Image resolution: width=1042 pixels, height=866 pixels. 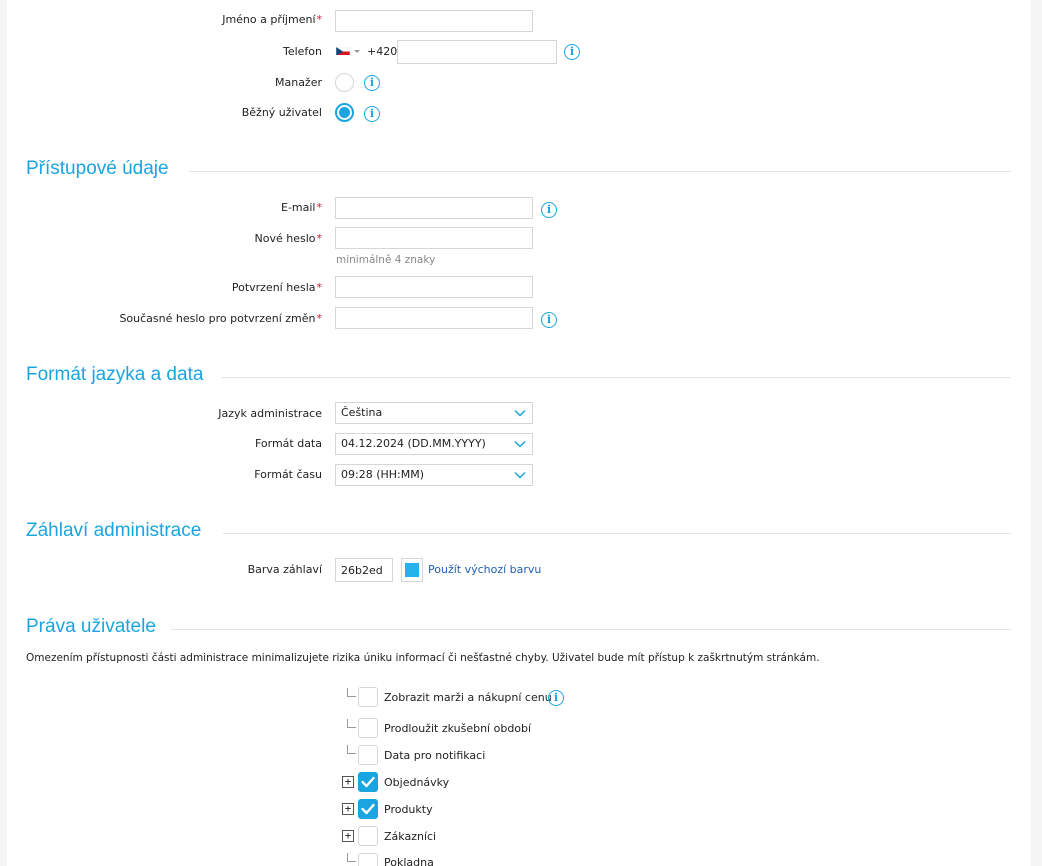 What do you see at coordinates (348, 836) in the screenshot?
I see `expand-customers-icon: +` at bounding box center [348, 836].